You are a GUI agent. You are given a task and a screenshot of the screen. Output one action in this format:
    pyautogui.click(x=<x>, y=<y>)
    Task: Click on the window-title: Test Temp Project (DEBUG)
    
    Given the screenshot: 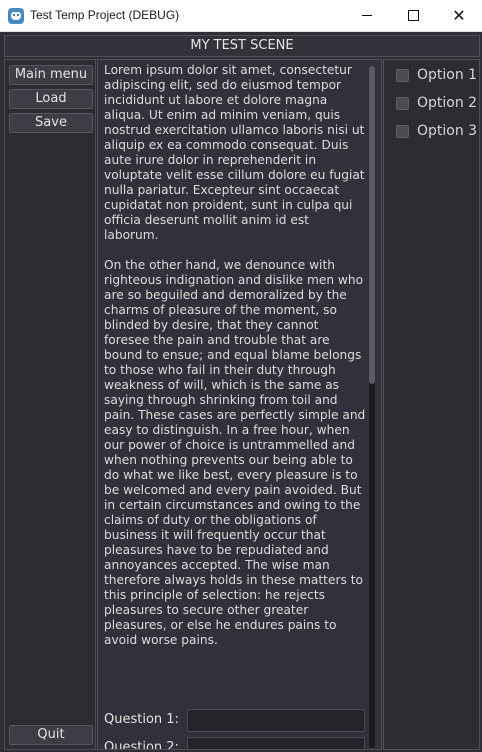 What is the action you would take?
    pyautogui.click(x=105, y=15)
    